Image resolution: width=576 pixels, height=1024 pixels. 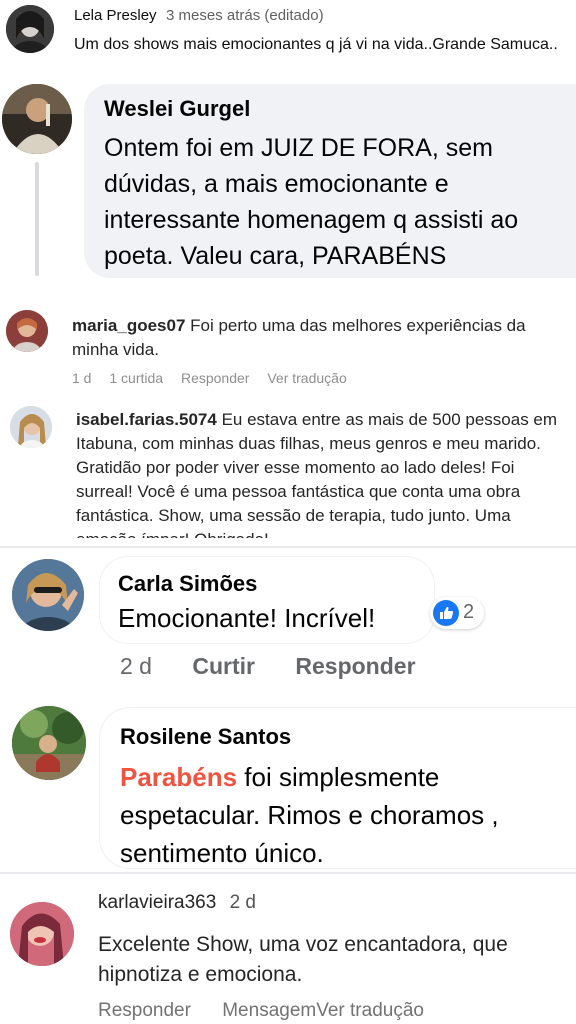 I want to click on comment-author: isabel.farias.5074, so click(x=146, y=419).